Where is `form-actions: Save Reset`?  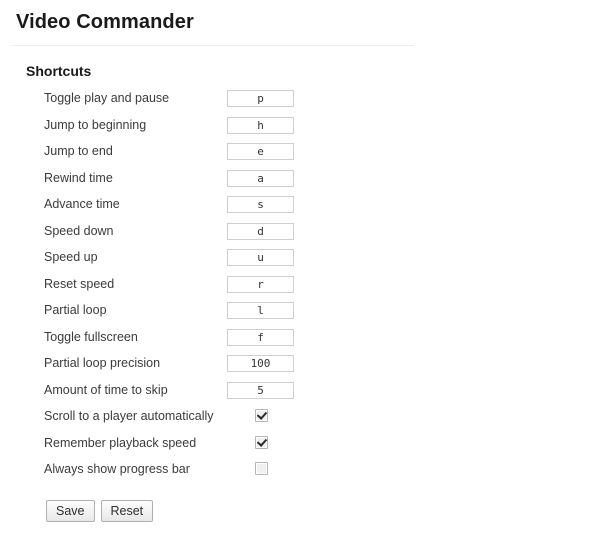 form-actions: Save Reset is located at coordinates (102, 511).